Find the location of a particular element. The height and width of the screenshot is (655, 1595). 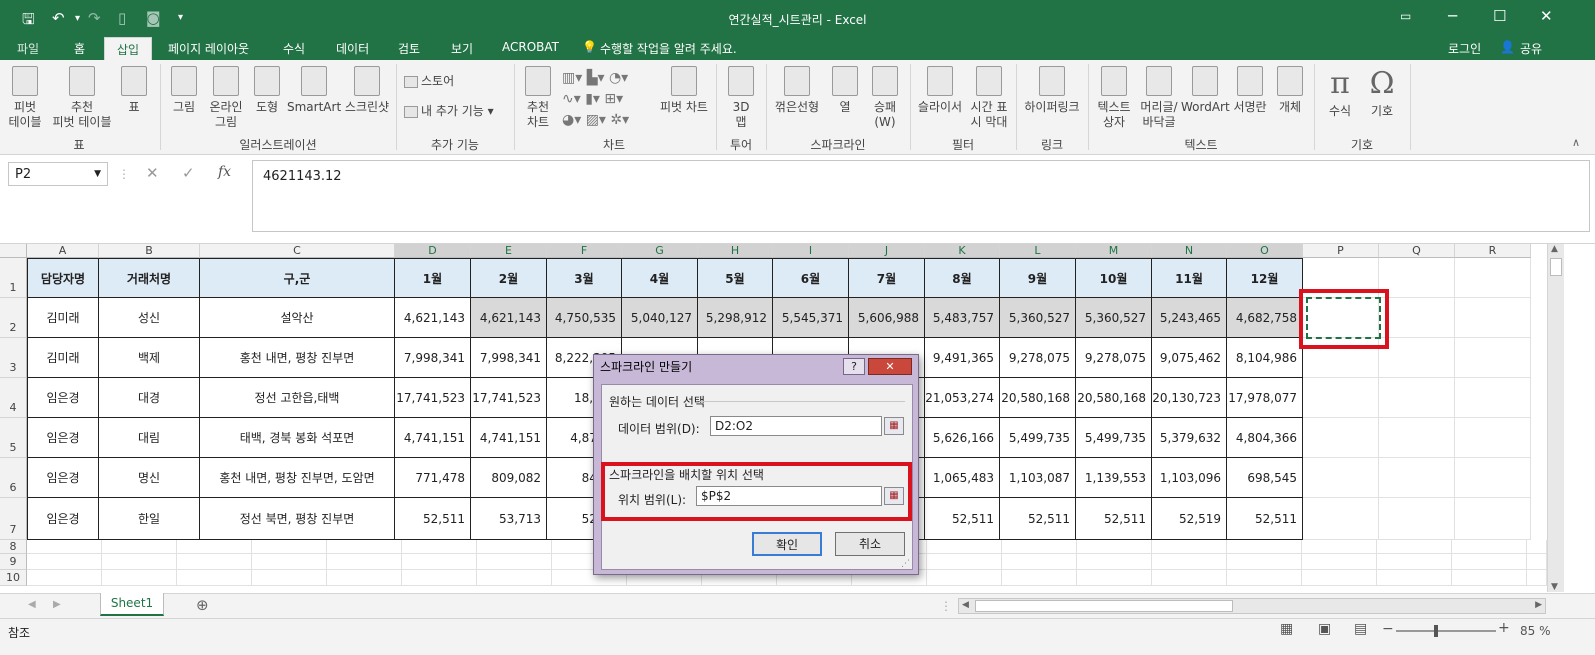

table-header-cell: 3월 is located at coordinates (584, 278).